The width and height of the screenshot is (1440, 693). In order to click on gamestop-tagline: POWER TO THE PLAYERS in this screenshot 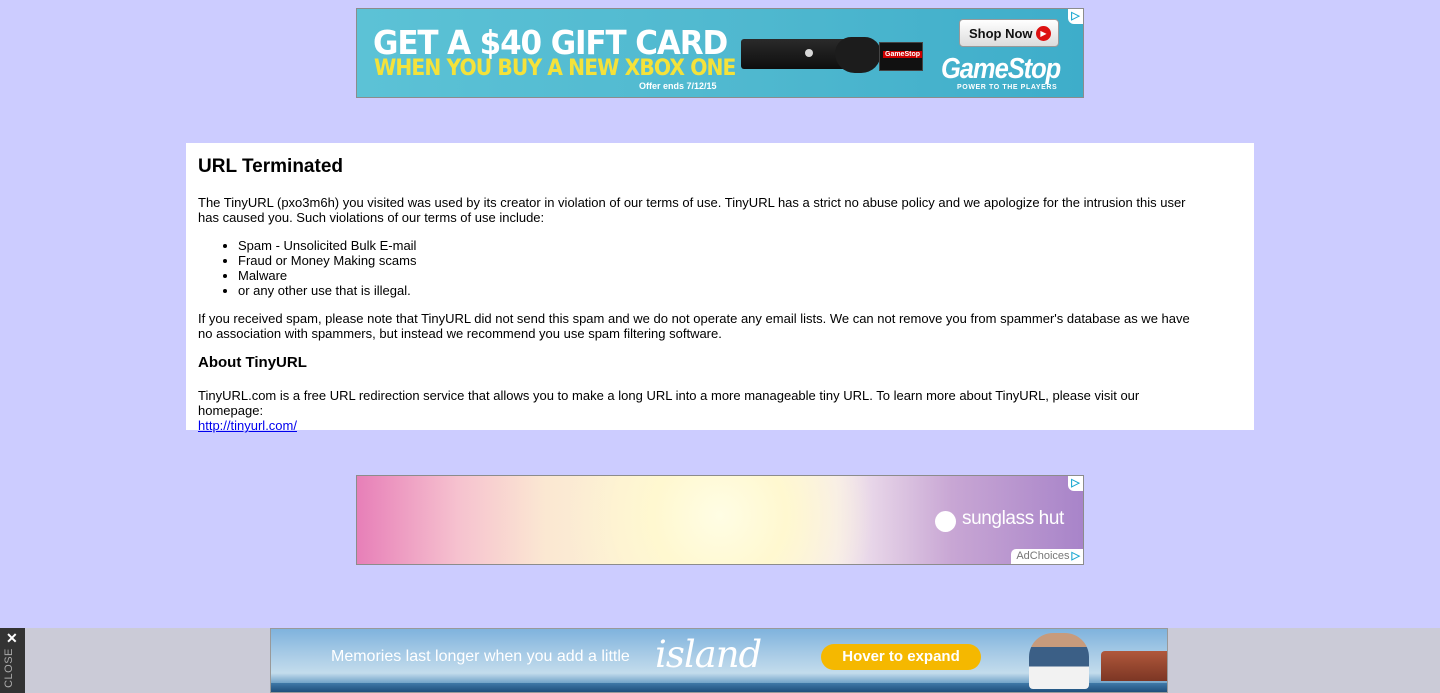, I will do `click(1007, 87)`.